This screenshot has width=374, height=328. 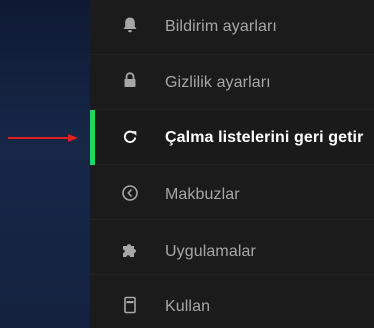 What do you see at coordinates (130, 25) in the screenshot?
I see `bell-icon` at bounding box center [130, 25].